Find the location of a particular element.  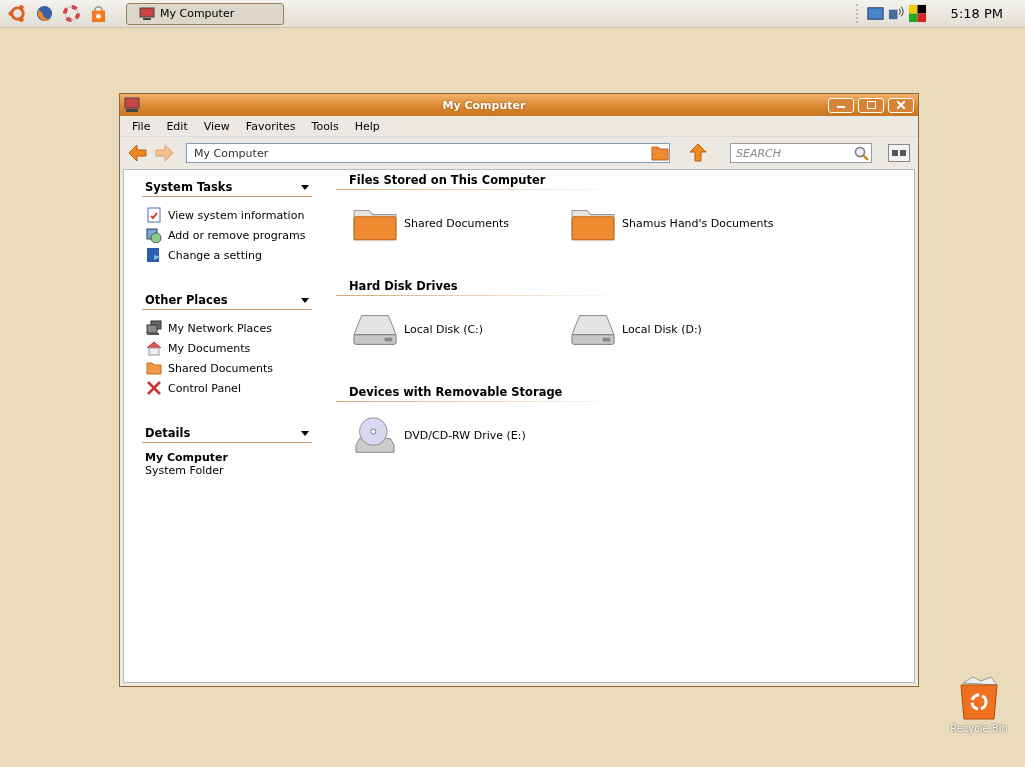

task-link: Control Panel is located at coordinates (204, 388).